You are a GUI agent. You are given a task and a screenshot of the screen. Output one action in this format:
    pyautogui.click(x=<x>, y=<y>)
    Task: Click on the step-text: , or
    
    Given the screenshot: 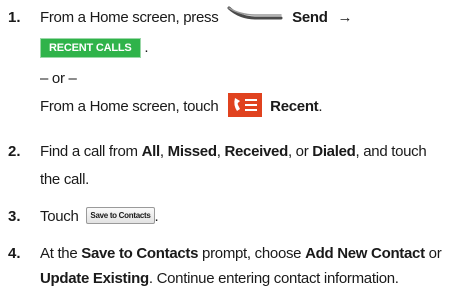 What is the action you would take?
    pyautogui.click(x=300, y=151)
    